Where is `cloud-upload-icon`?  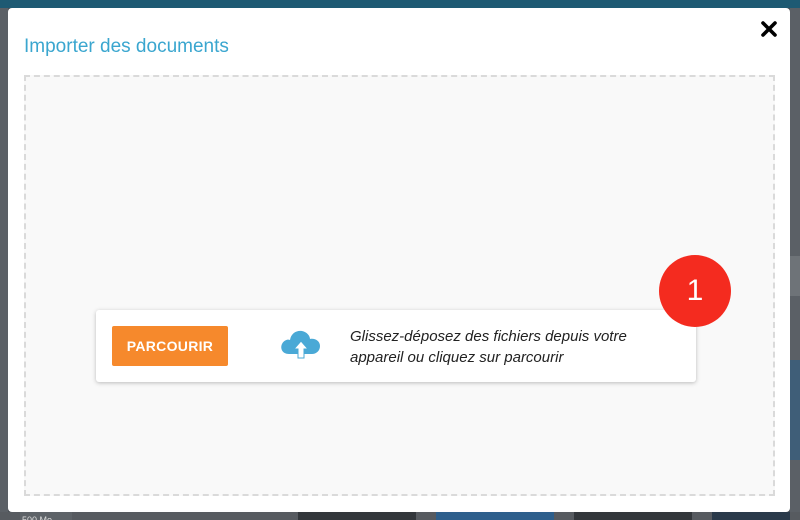
cloud-upload-icon is located at coordinates (300, 344).